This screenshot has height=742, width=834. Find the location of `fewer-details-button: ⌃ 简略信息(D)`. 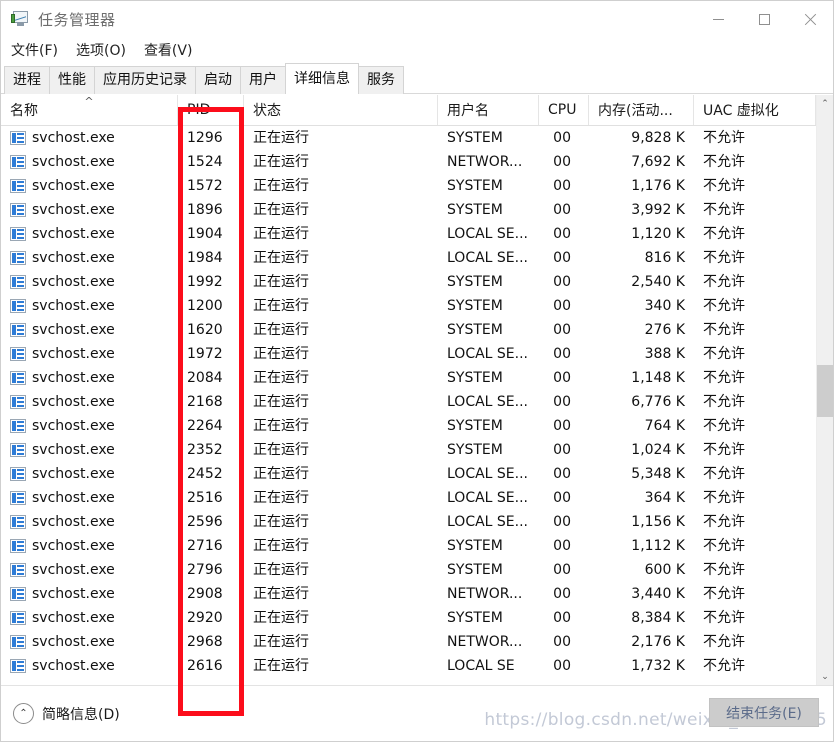

fewer-details-button: ⌃ 简略信息(D) is located at coordinates (66, 713).